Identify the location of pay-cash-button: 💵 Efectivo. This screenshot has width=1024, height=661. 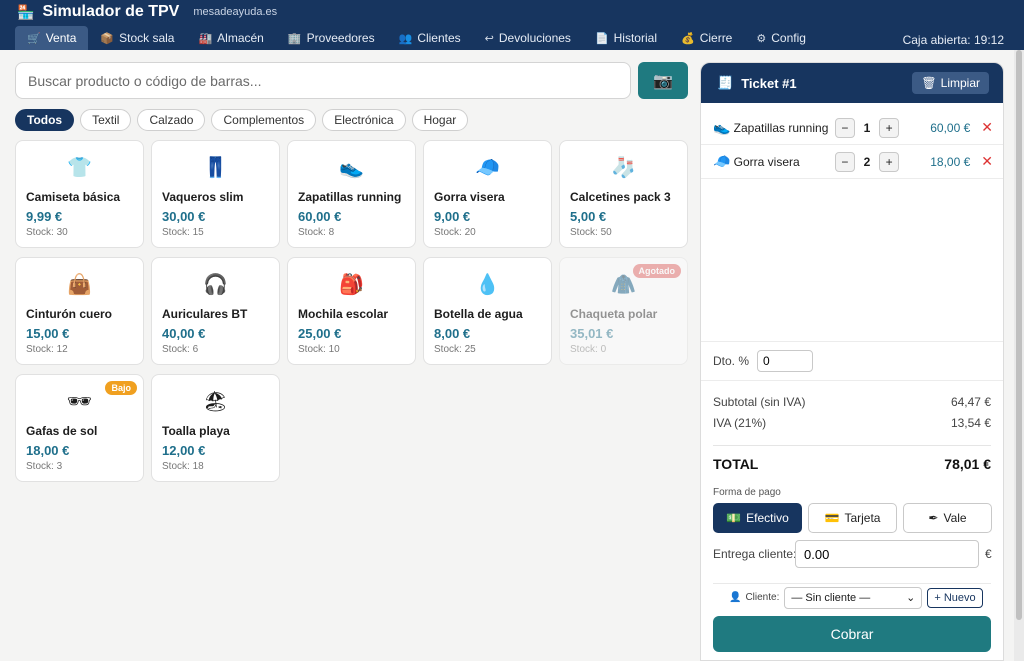
(757, 518).